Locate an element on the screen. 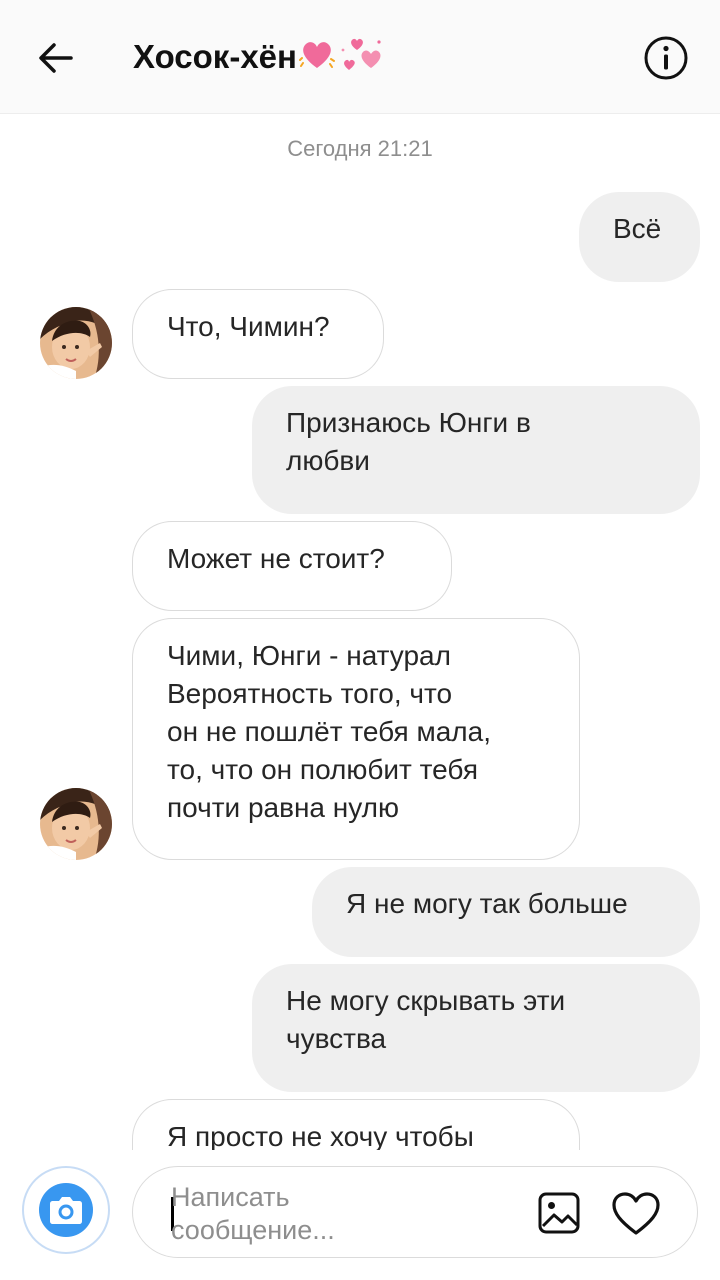 Image resolution: width=720 pixels, height=1280 pixels. message-bubble-outgoing: Всё is located at coordinates (639, 237).